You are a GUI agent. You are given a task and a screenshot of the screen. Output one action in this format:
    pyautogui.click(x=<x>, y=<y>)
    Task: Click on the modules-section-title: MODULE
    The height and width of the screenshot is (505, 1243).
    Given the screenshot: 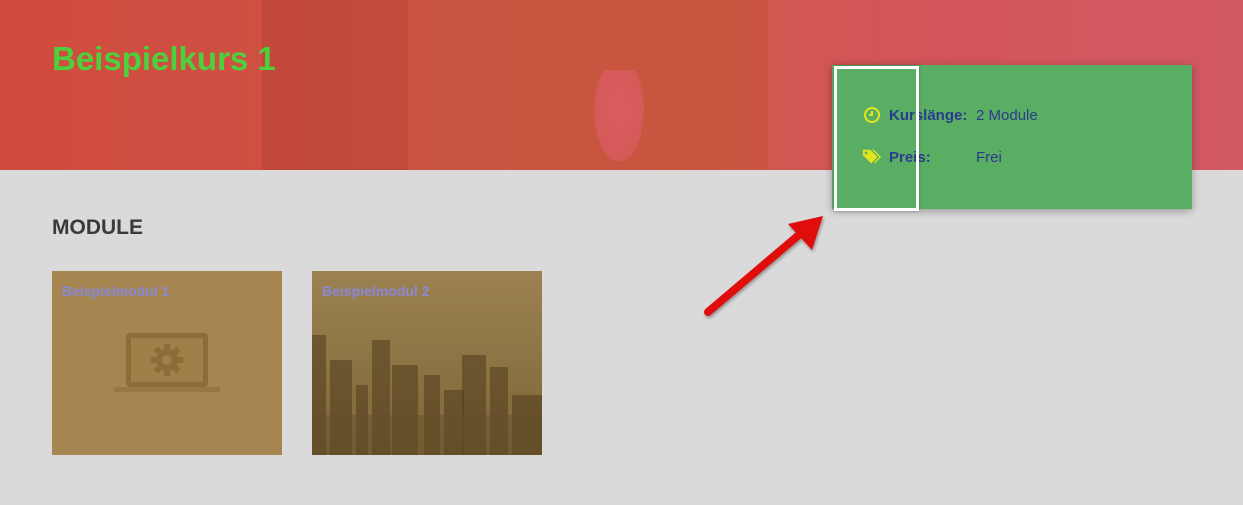 What is the action you would take?
    pyautogui.click(x=97, y=227)
    